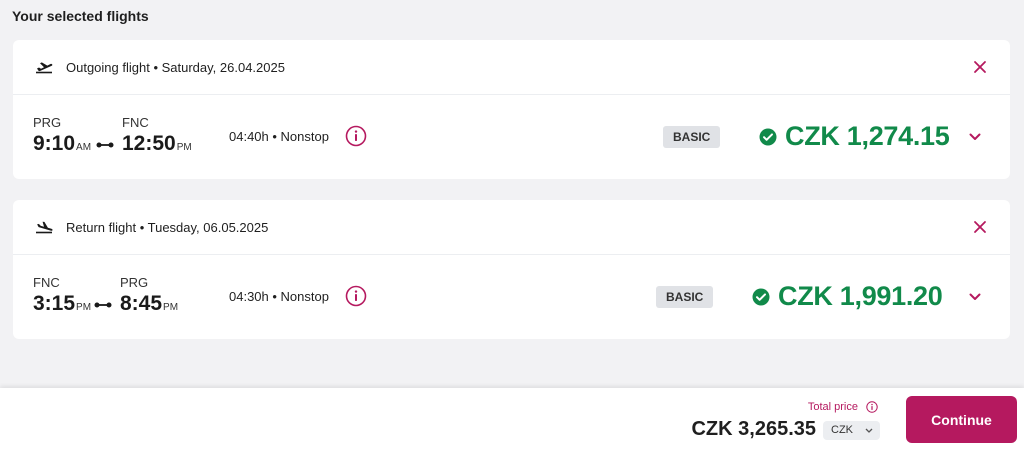 This screenshot has height=449, width=1024. Describe the element at coordinates (860, 296) in the screenshot. I see `flight-price: CZK 1,991.20` at that location.